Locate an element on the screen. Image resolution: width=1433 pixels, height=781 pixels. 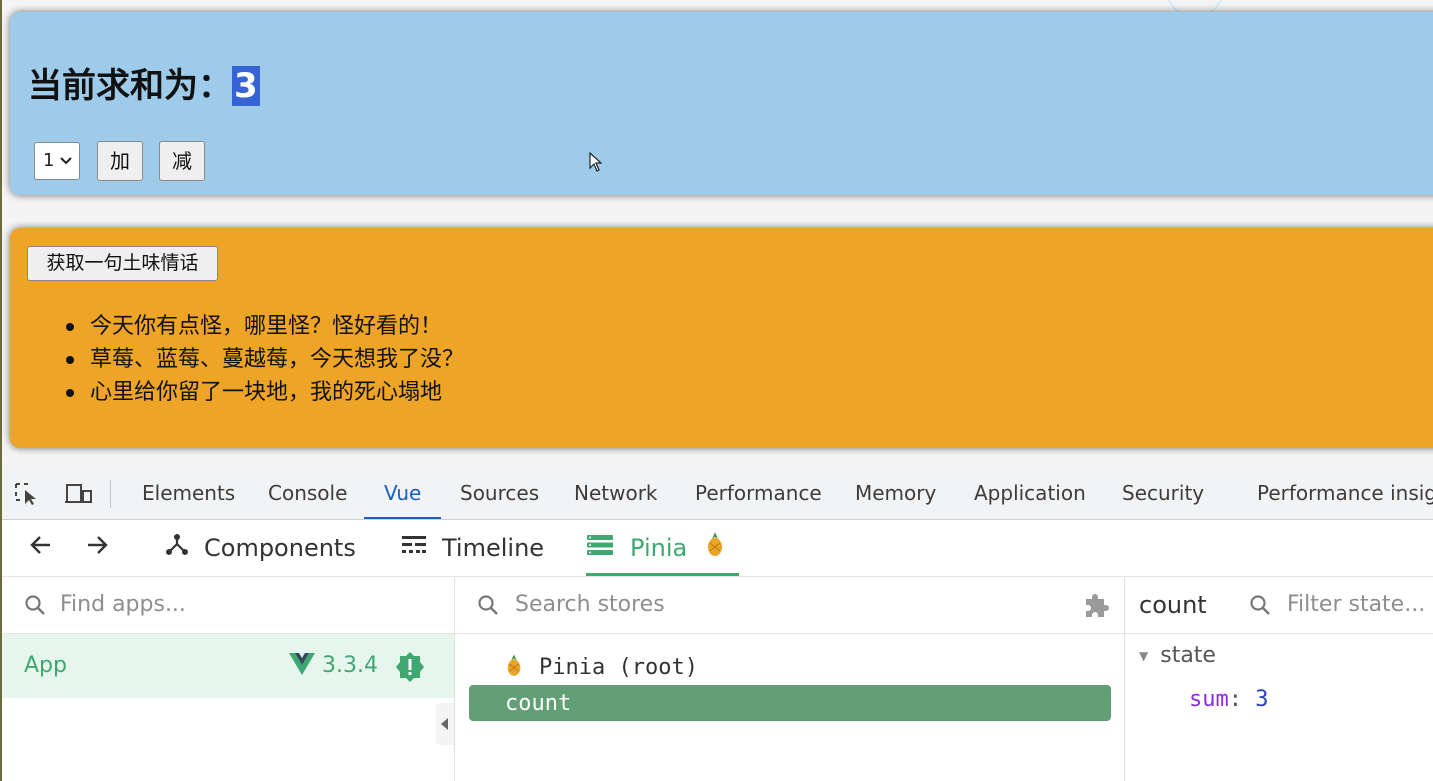
components-icon is located at coordinates (177, 549).